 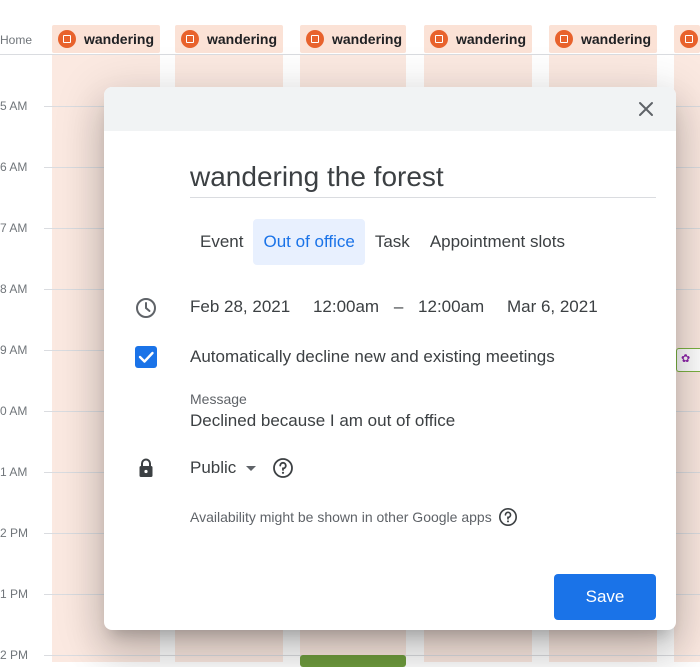 What do you see at coordinates (646, 109) in the screenshot?
I see `close-icon` at bounding box center [646, 109].